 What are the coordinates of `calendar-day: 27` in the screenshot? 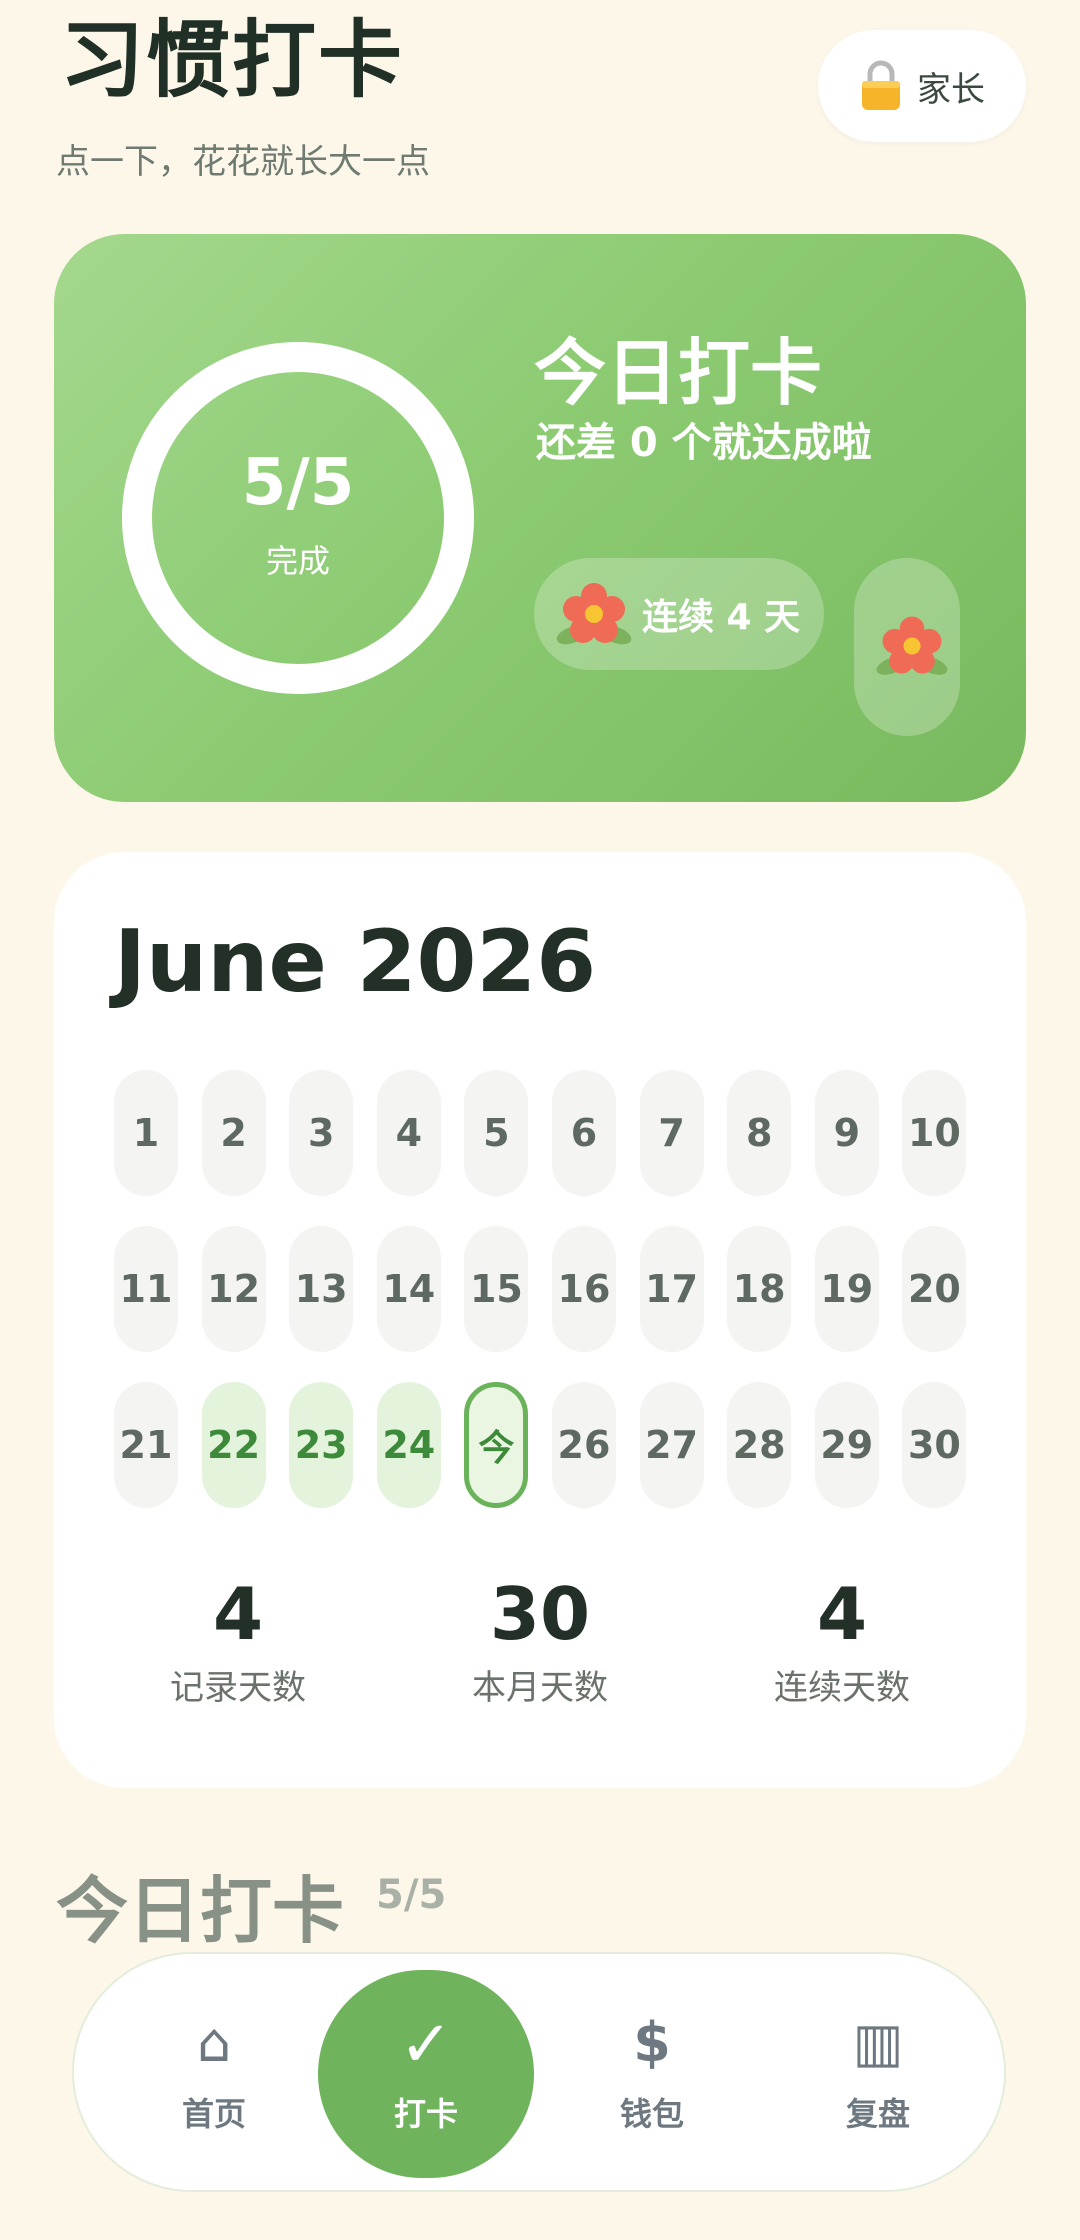 It's located at (671, 1445).